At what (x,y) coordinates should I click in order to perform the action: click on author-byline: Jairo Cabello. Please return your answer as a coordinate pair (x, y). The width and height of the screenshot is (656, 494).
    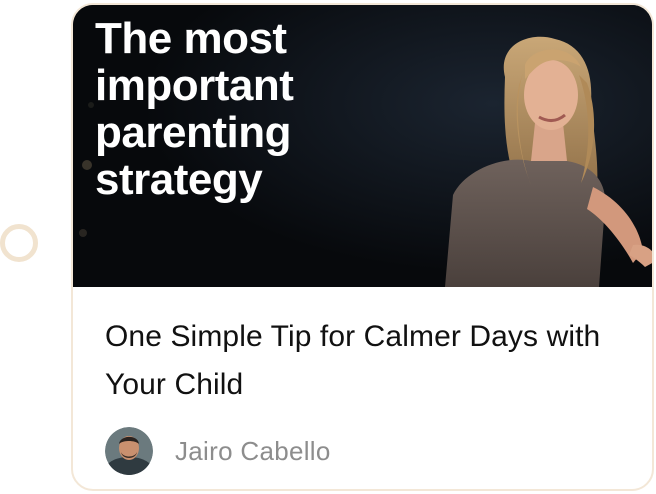
    Looking at the image, I should click on (218, 451).